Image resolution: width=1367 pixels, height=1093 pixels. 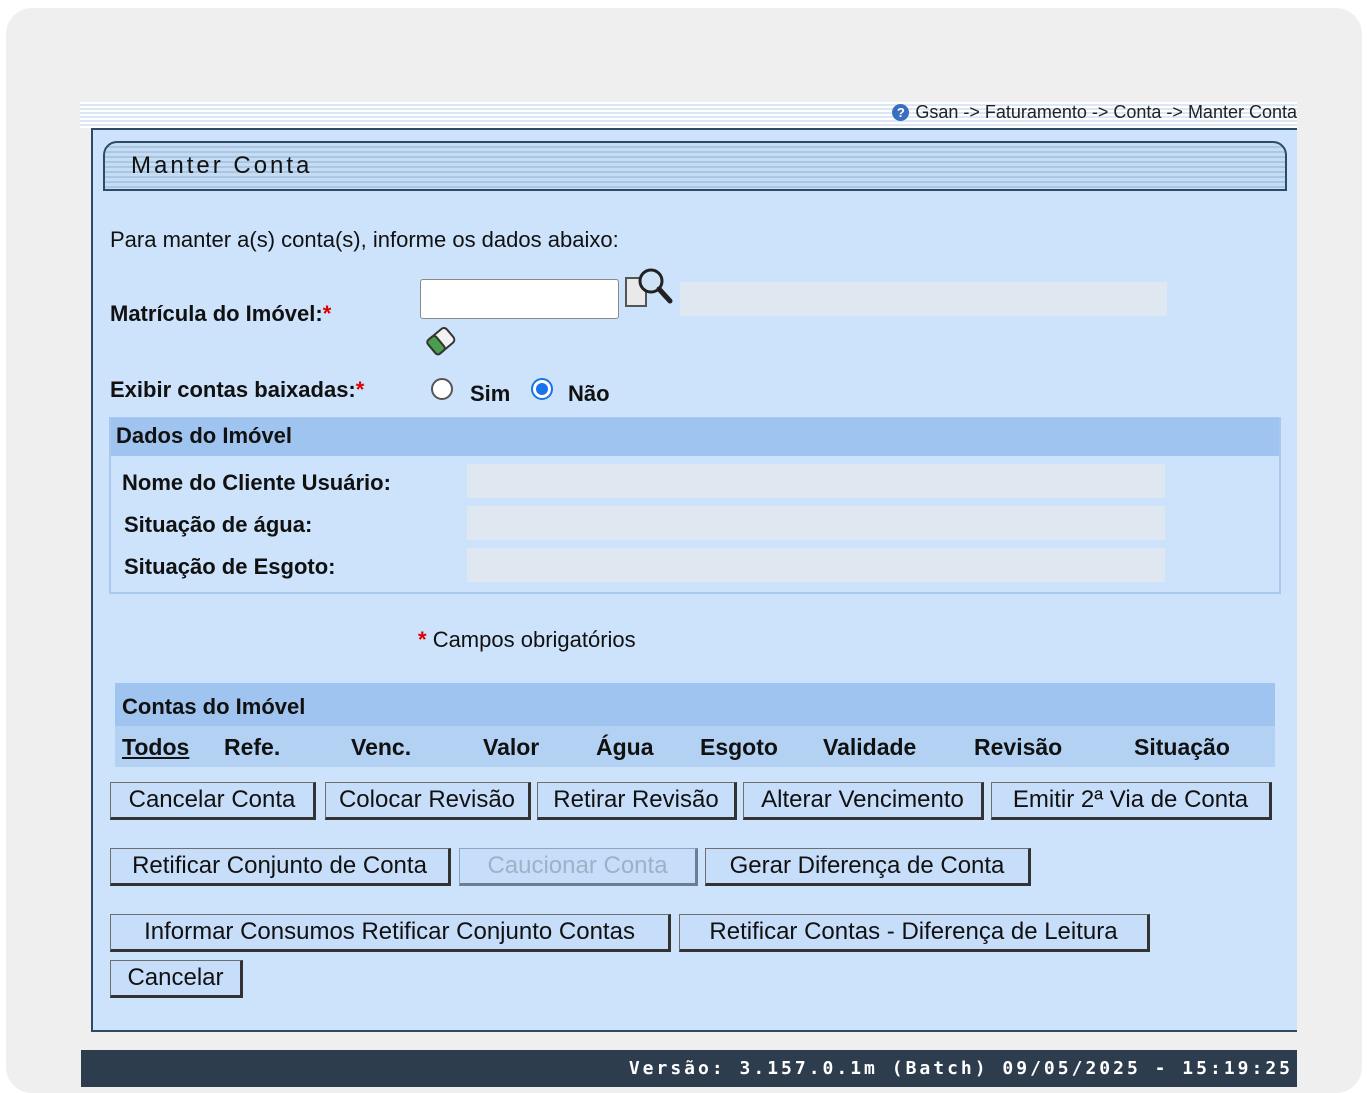 I want to click on caucionar-conta-button: Caucionar Conta, so click(x=578, y=867).